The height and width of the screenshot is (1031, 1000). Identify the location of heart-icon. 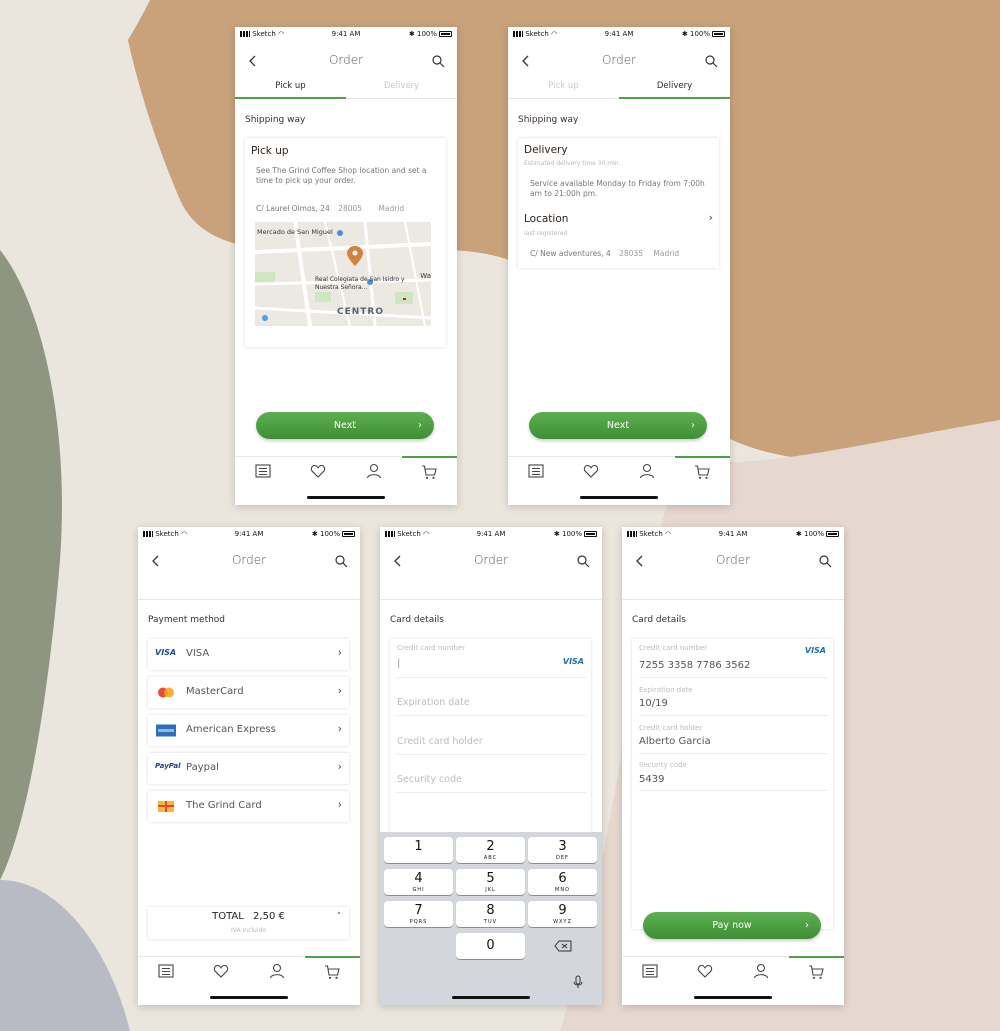
(318, 471).